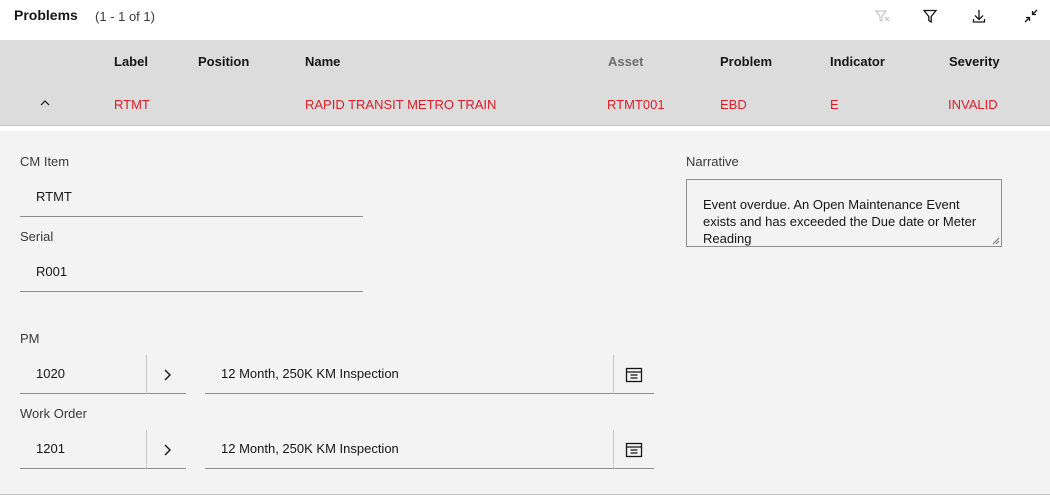 The width and height of the screenshot is (1050, 498). What do you see at coordinates (53, 413) in the screenshot?
I see `work-order-label: Work Order` at bounding box center [53, 413].